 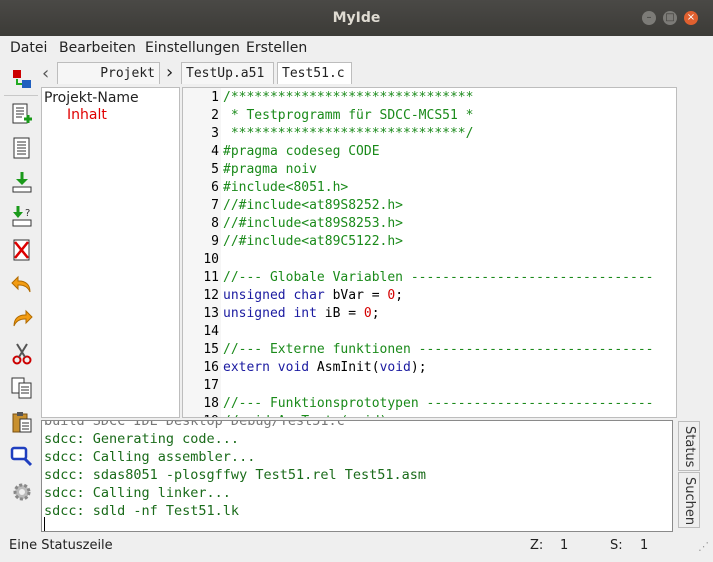 I want to click on code-line: /*******************************, so click(x=348, y=97).